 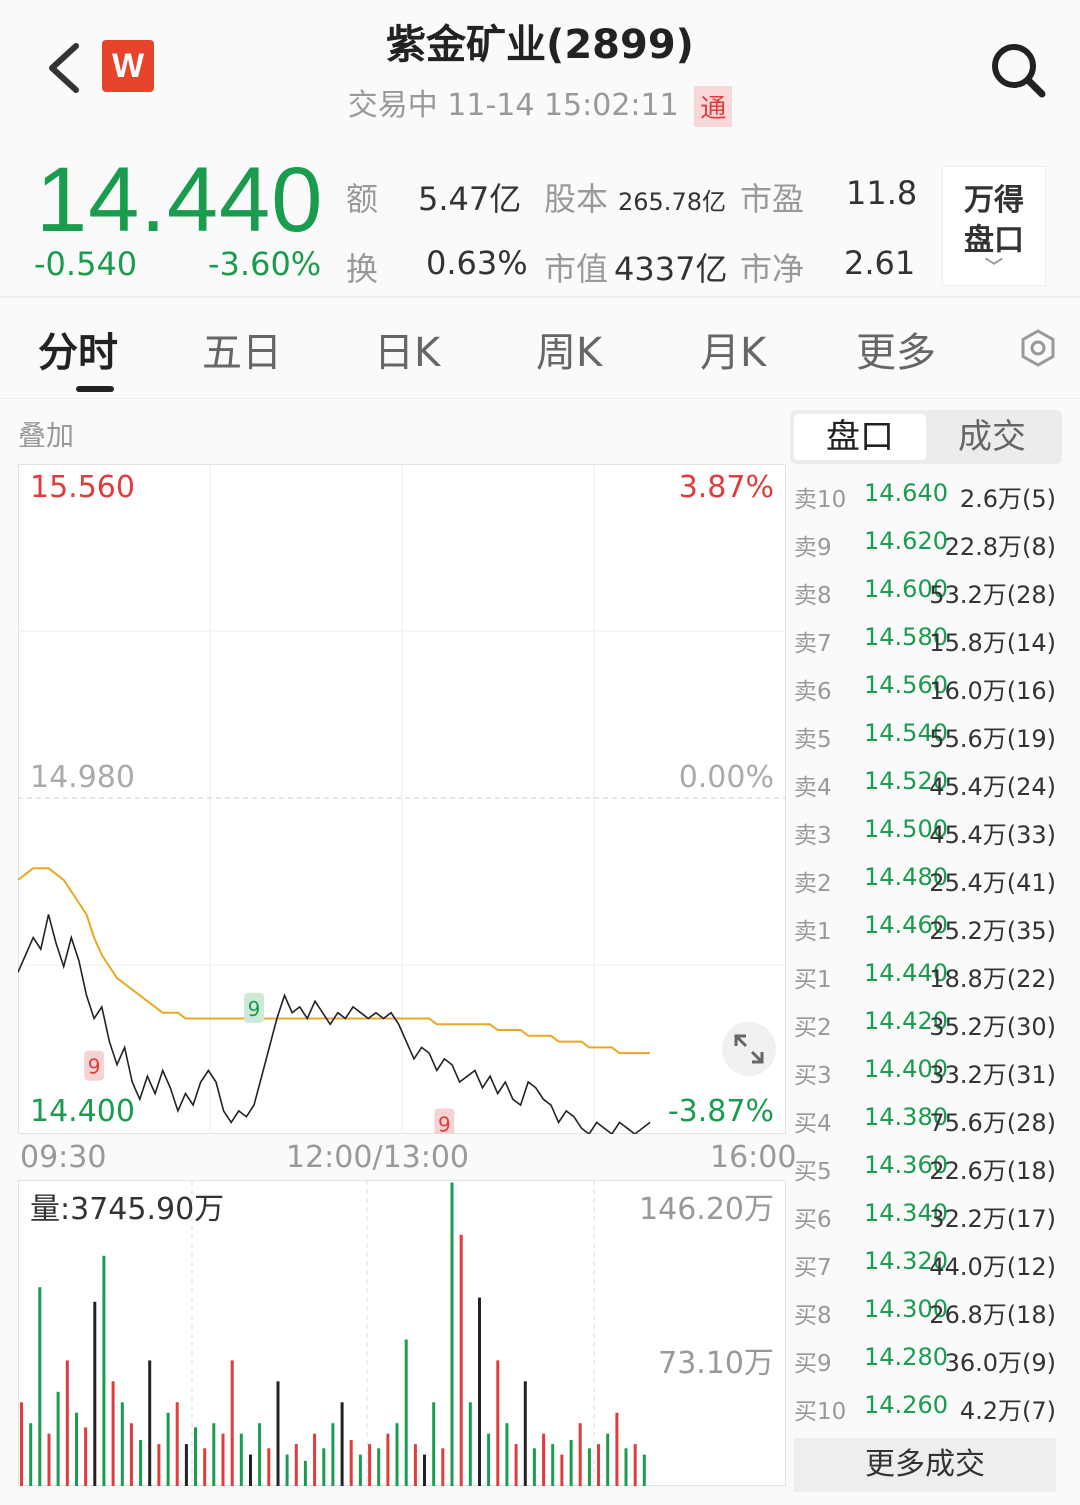 I want to click on orderbook-level: 买6, so click(x=813, y=1220).